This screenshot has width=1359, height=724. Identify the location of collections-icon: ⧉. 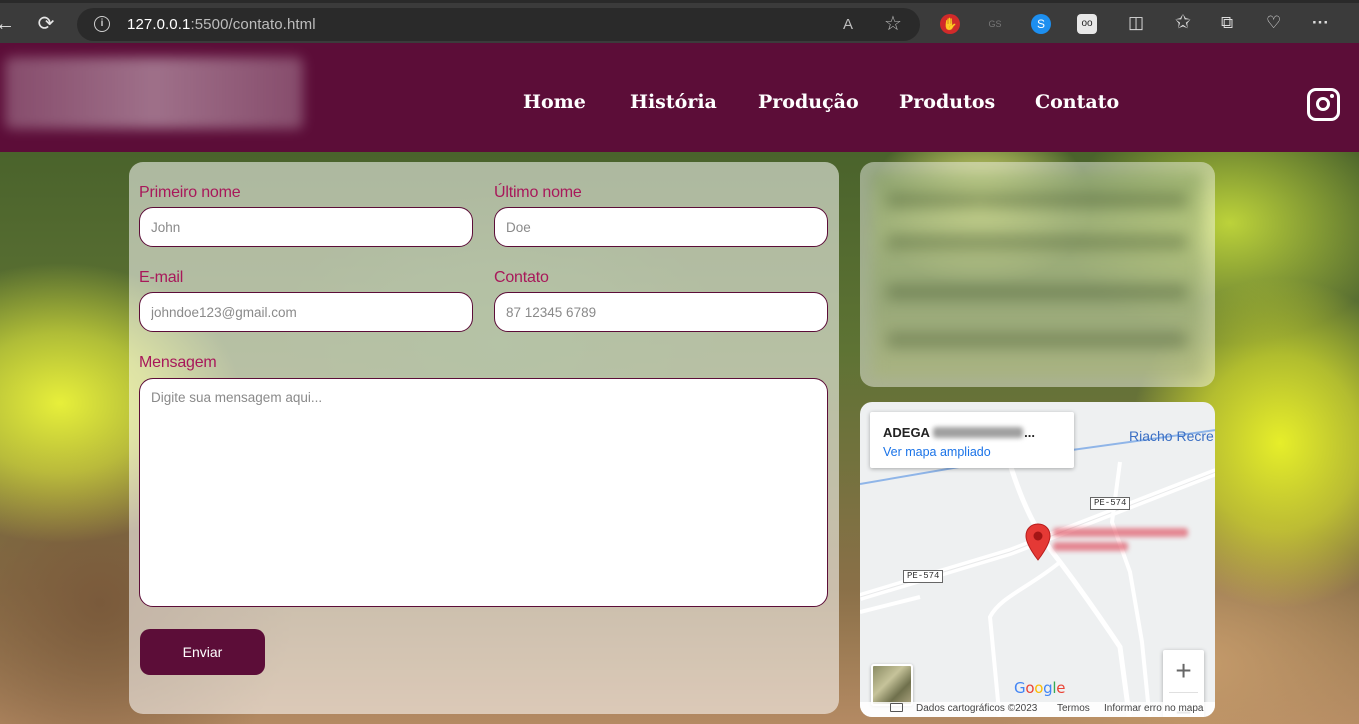
(1227, 23).